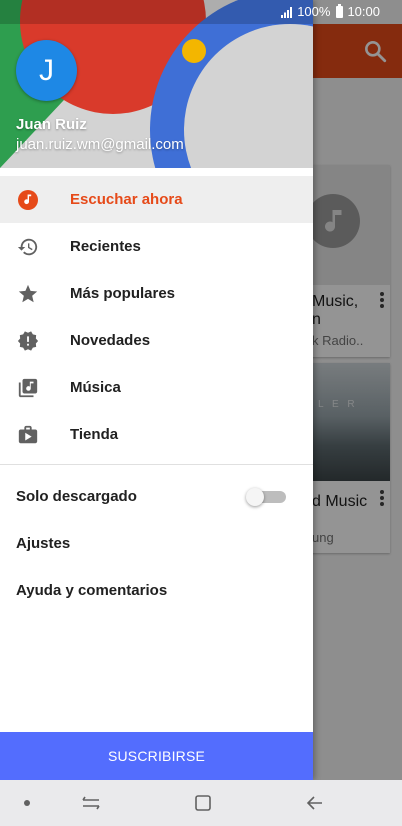 This screenshot has height=826, width=402. I want to click on settings-item: Ajustes, so click(156, 543).